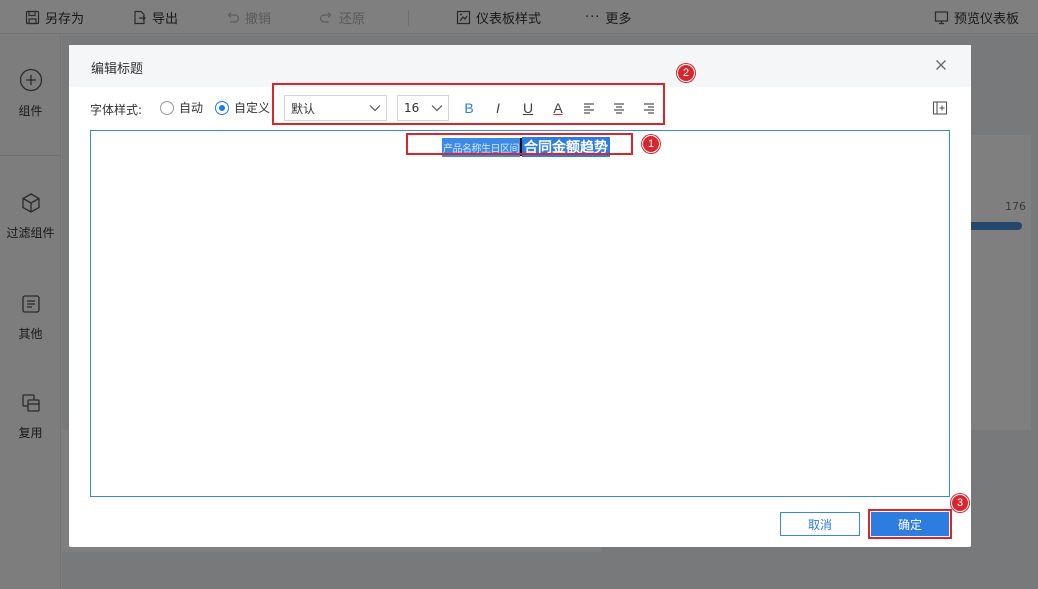 This screenshot has height=589, width=1038. Describe the element at coordinates (910, 524) in the screenshot. I see `annotation-box-confirm` at that location.